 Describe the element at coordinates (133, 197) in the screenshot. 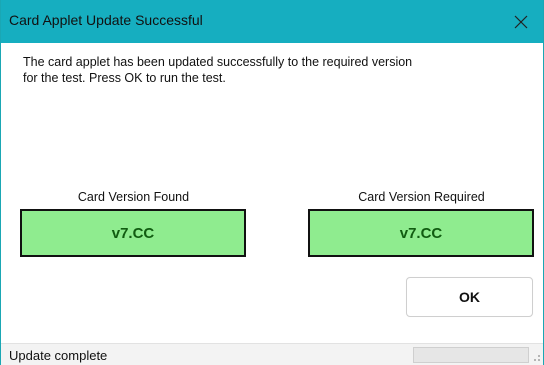

I see `card-version-found-label: Card Version Found` at that location.